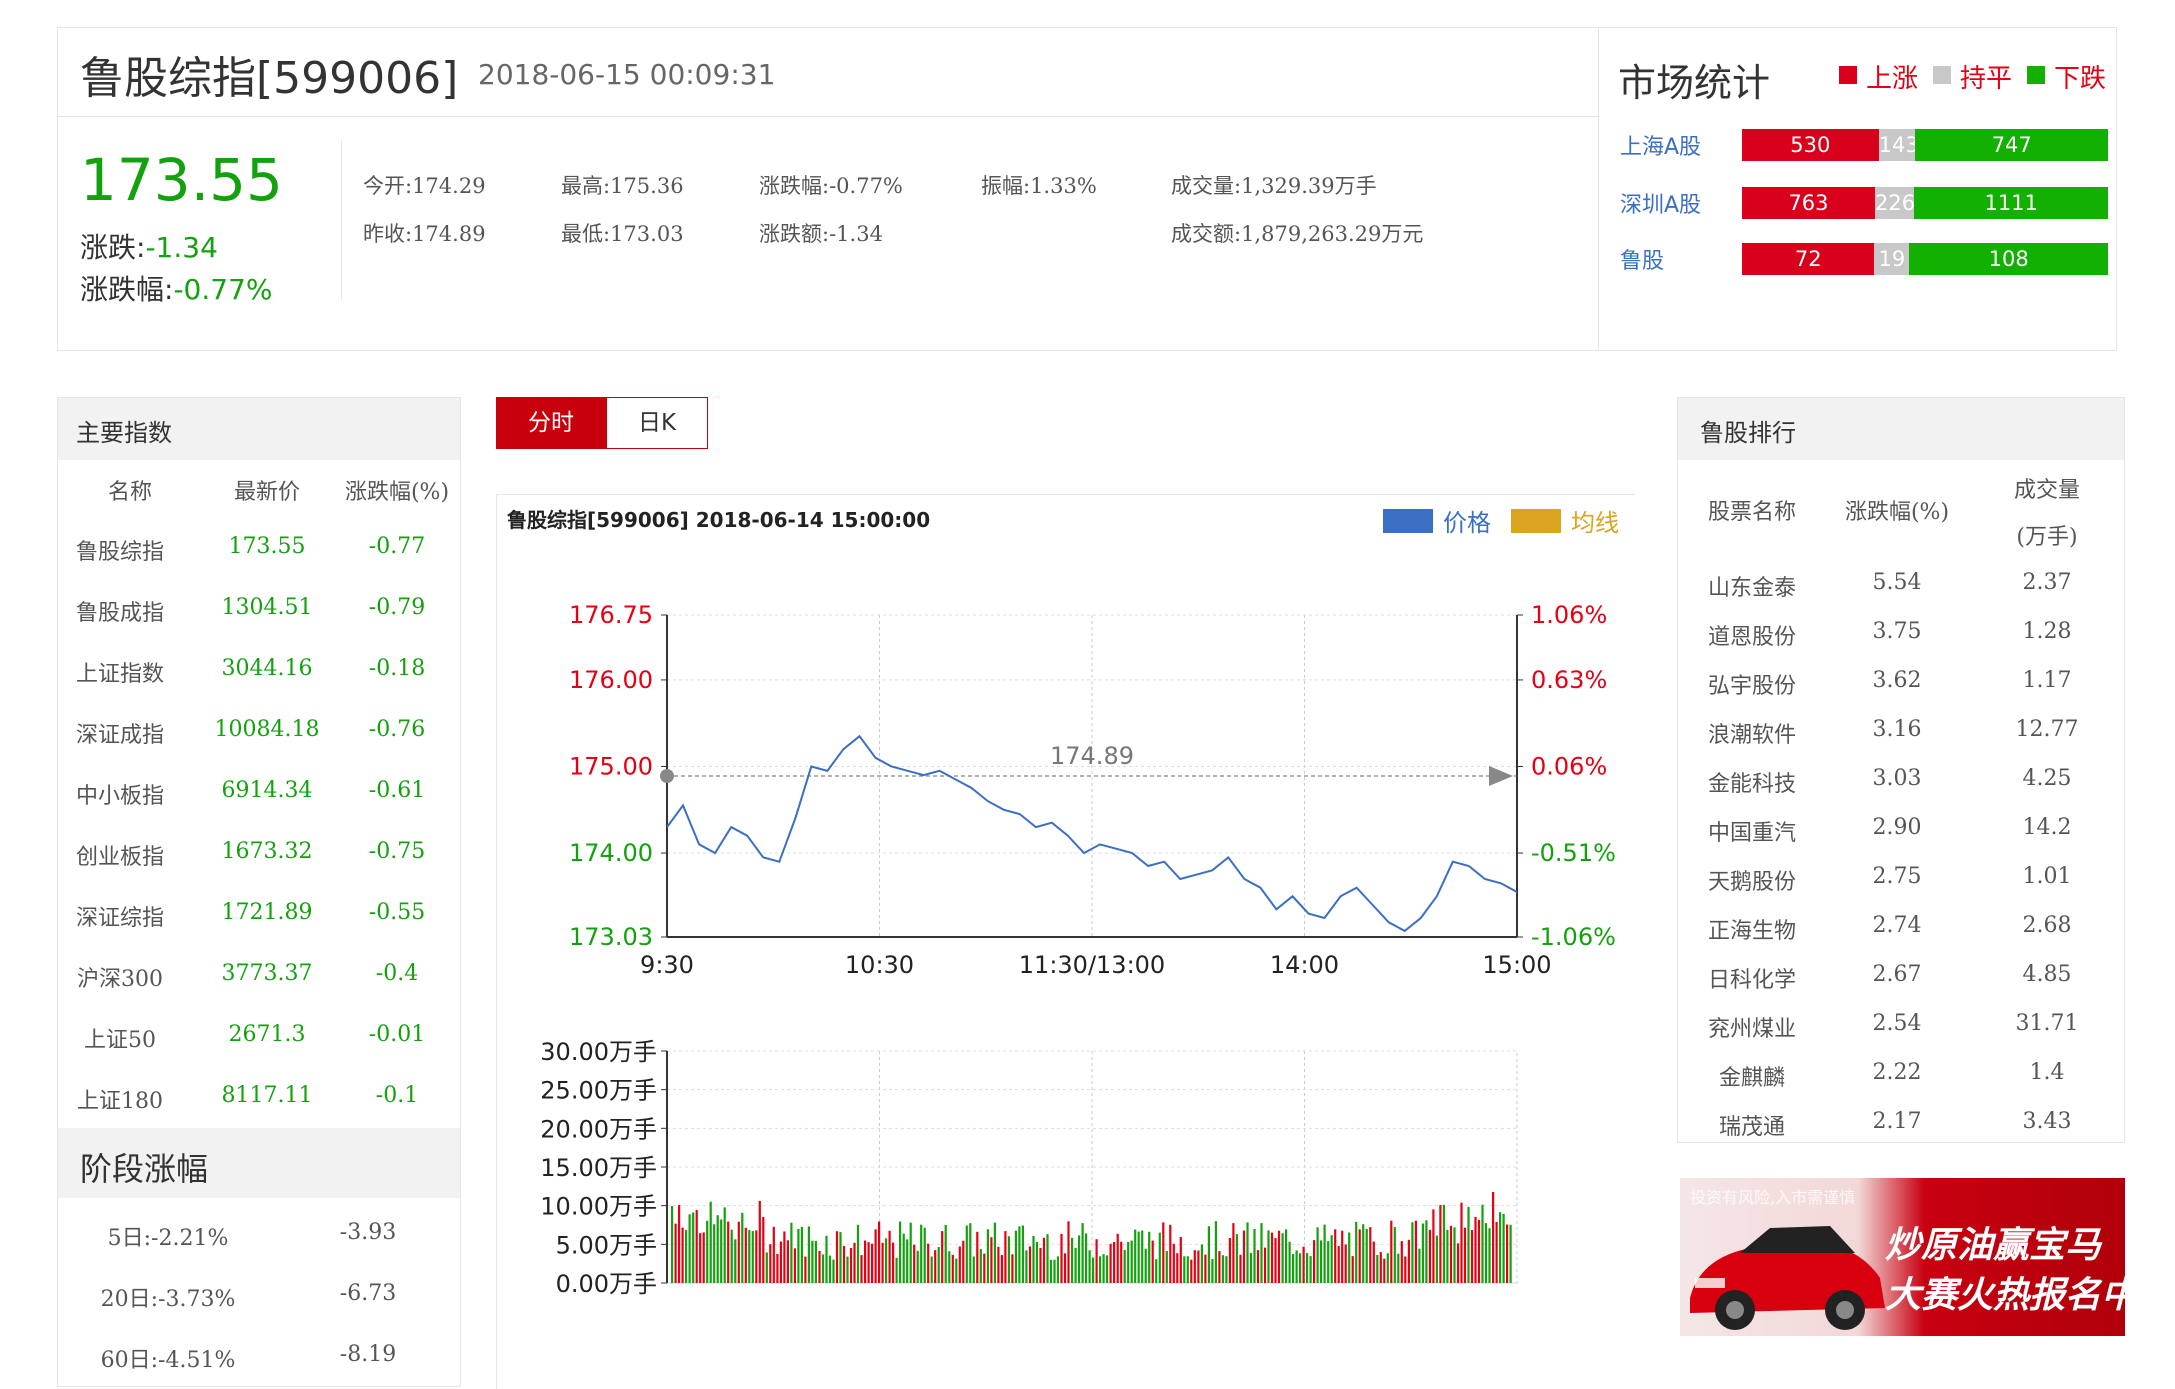 Image resolution: width=2175 pixels, height=1389 pixels. I want to click on rank-row: 天鹅股份 2.75 1.01, so click(1901, 882).